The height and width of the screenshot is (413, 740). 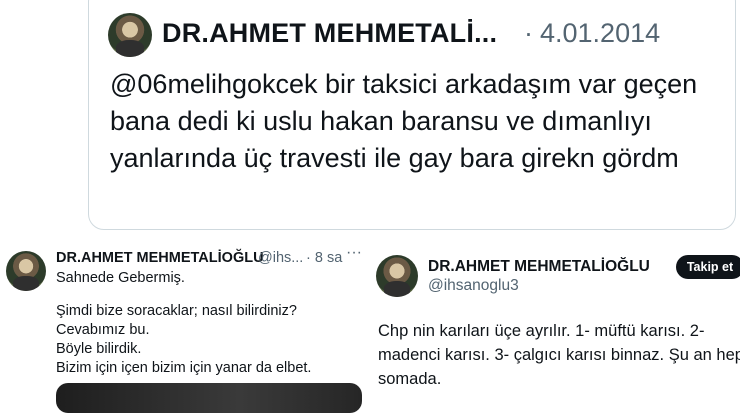 What do you see at coordinates (539, 267) in the screenshot?
I see `right-tweet-author-name: DR.AHMET MEHMETALİOĞLU` at bounding box center [539, 267].